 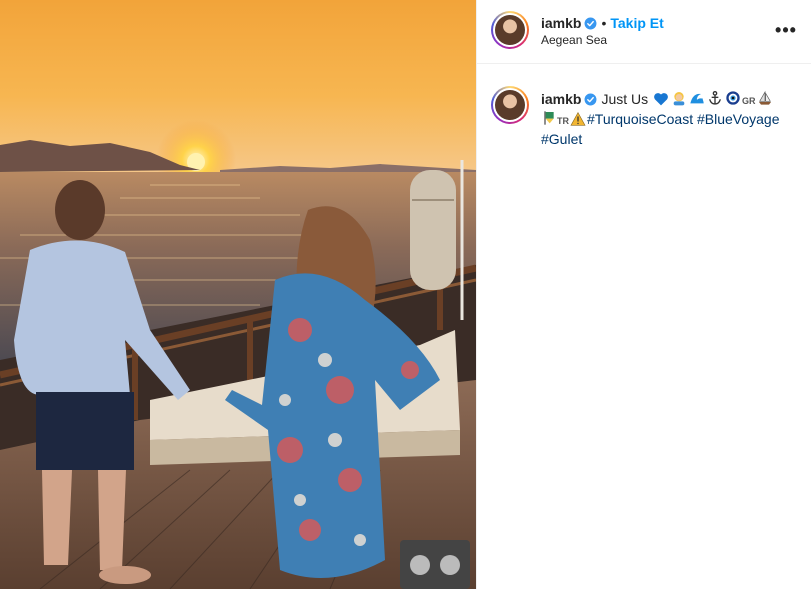 What do you see at coordinates (786, 30) in the screenshot?
I see `more-horizontal-icon: •••` at bounding box center [786, 30].